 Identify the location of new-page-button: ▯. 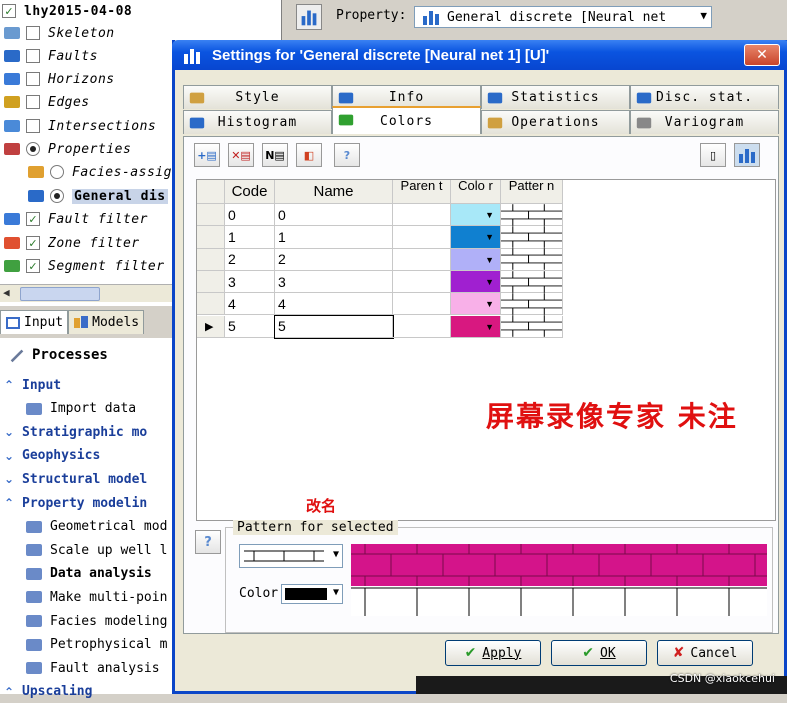
(713, 155).